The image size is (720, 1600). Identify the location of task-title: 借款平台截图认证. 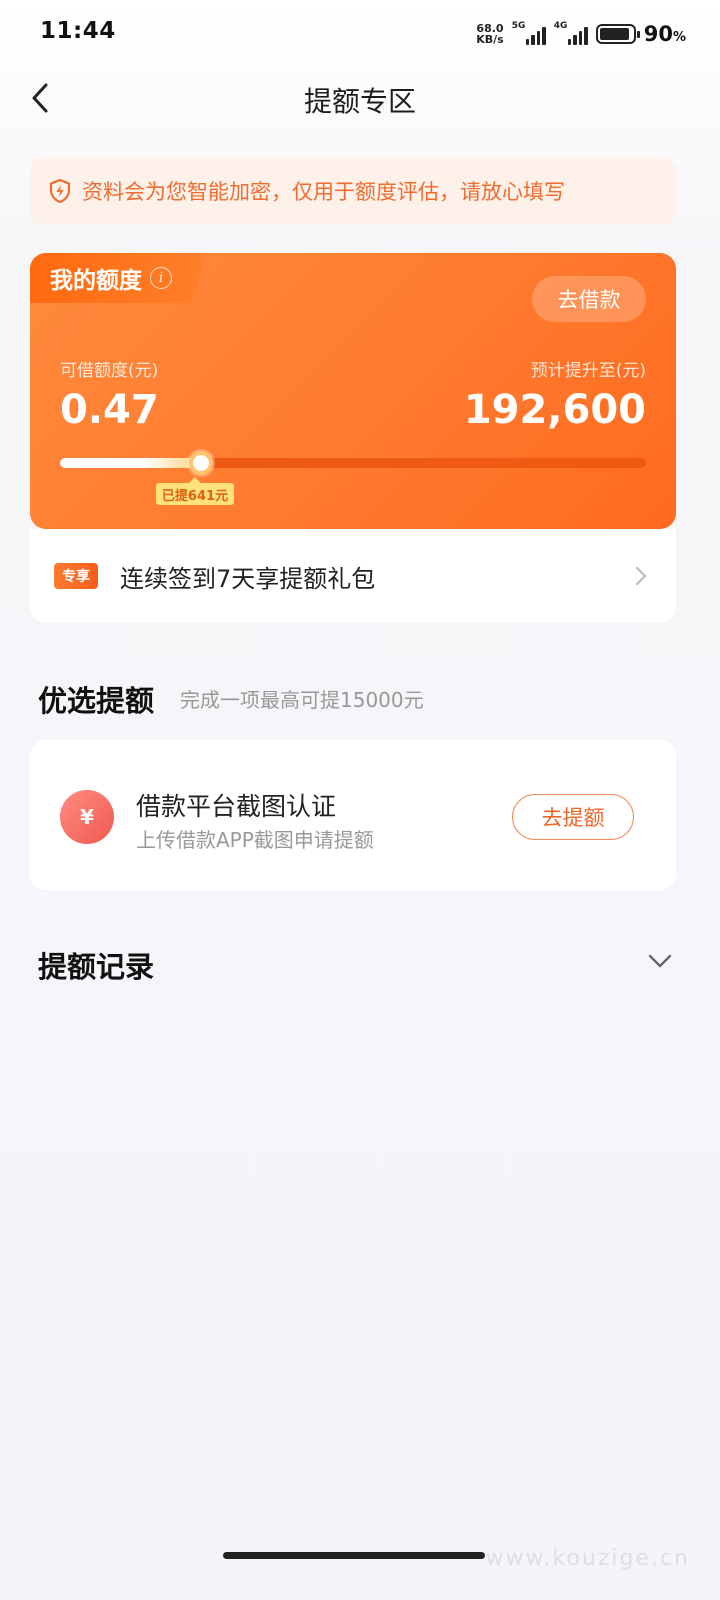
(236, 806).